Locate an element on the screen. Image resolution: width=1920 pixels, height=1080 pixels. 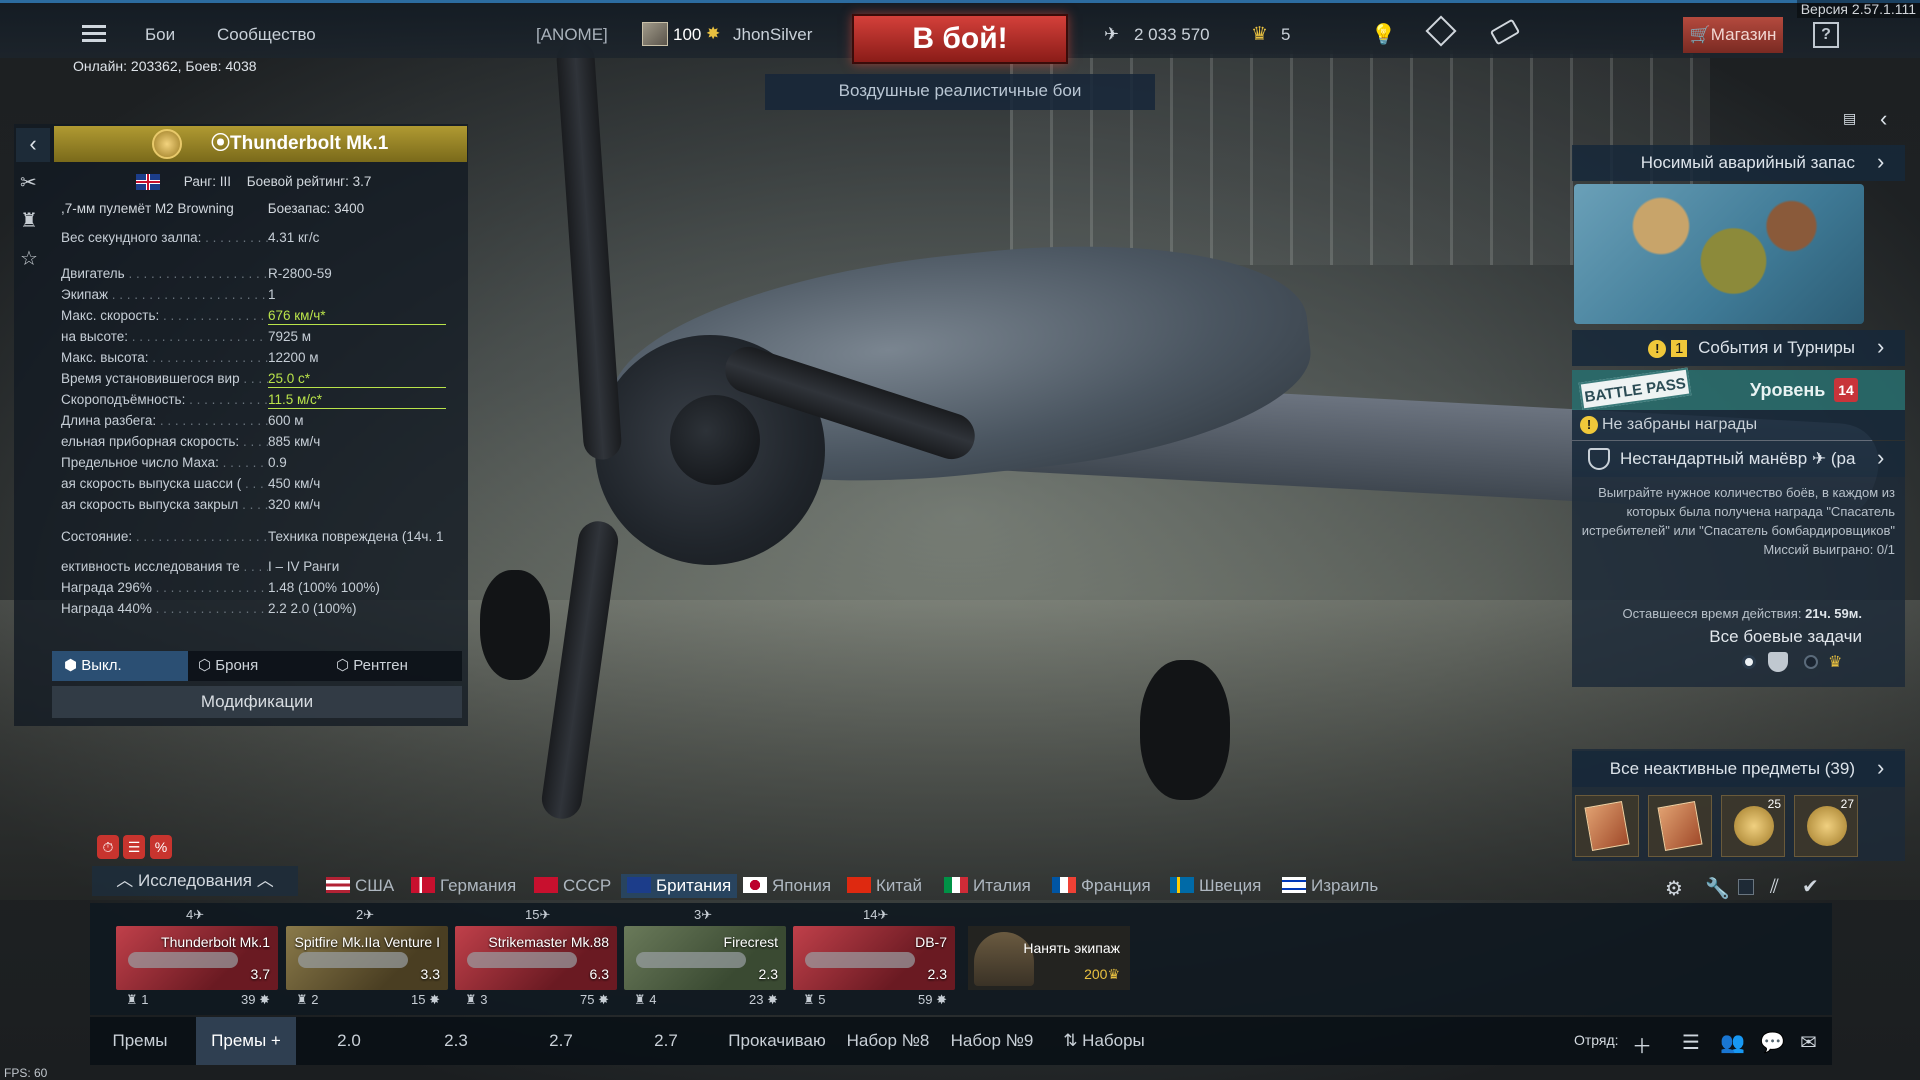
repair-tools-icon: ✂ is located at coordinates (29, 189).